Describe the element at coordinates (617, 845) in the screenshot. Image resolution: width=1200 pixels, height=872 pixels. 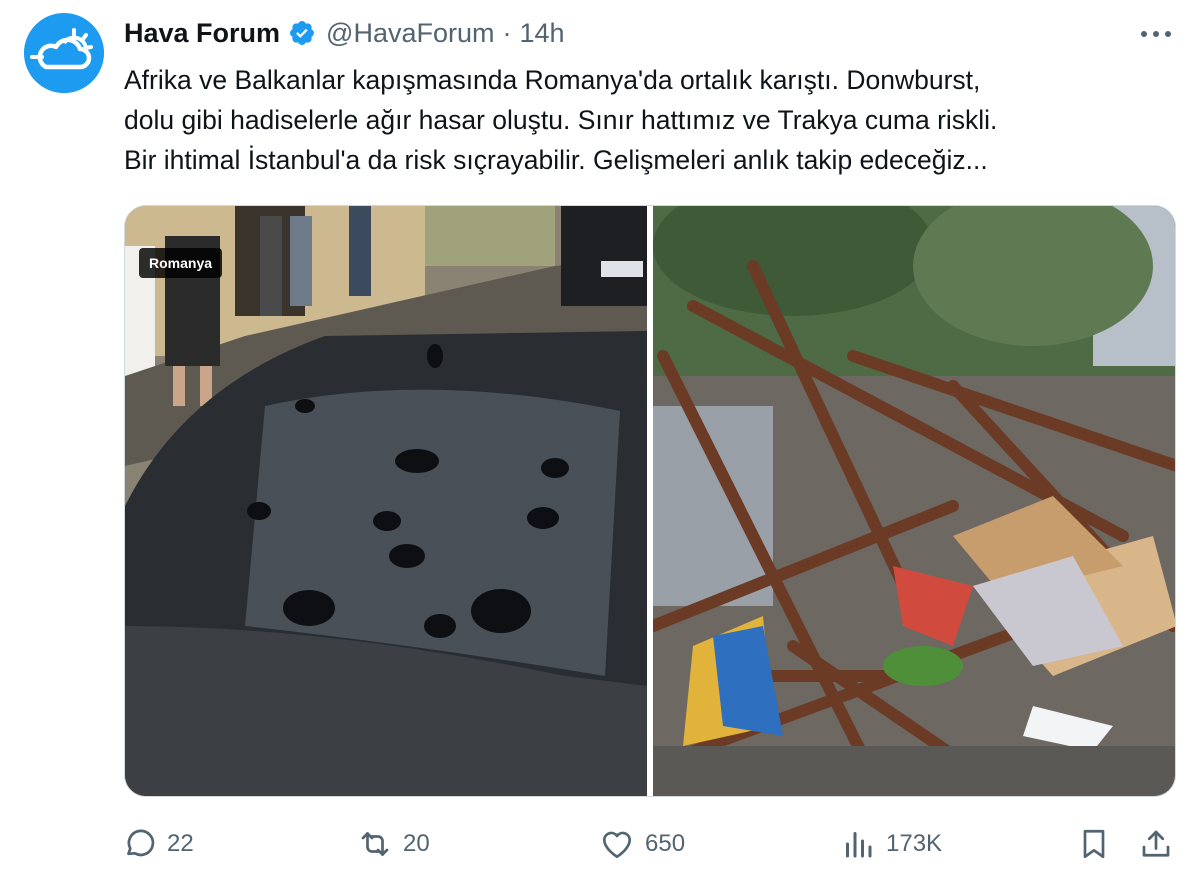
I see `heart-icon` at that location.